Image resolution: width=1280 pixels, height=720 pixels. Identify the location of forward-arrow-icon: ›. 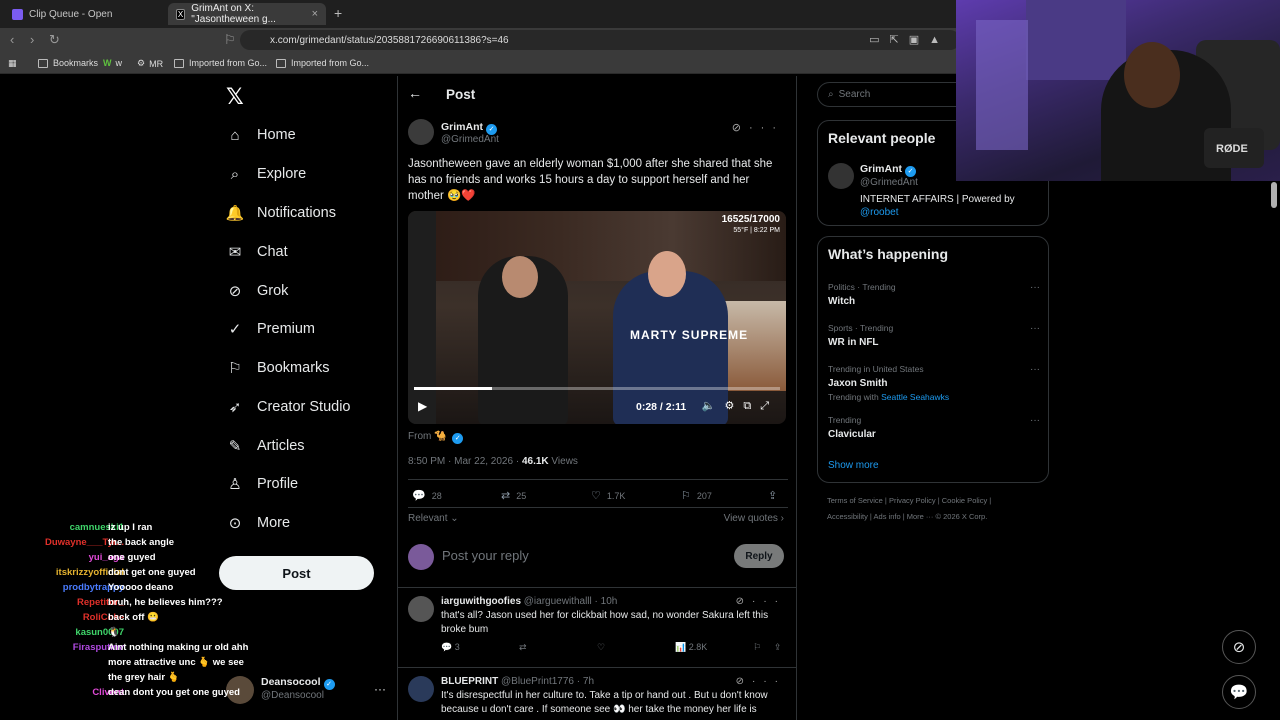
(32, 39).